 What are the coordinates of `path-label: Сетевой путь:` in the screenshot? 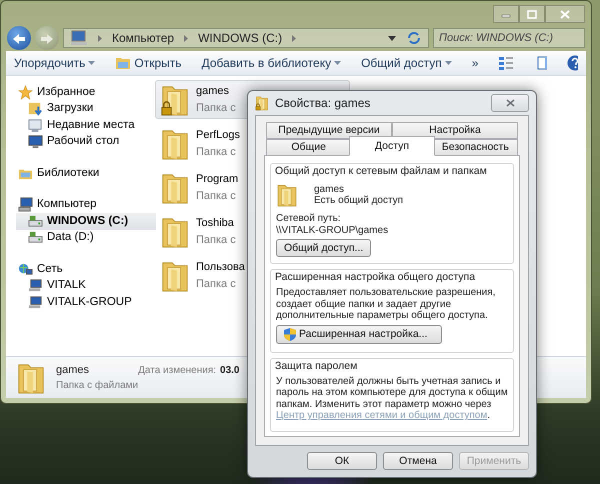 It's located at (309, 218).